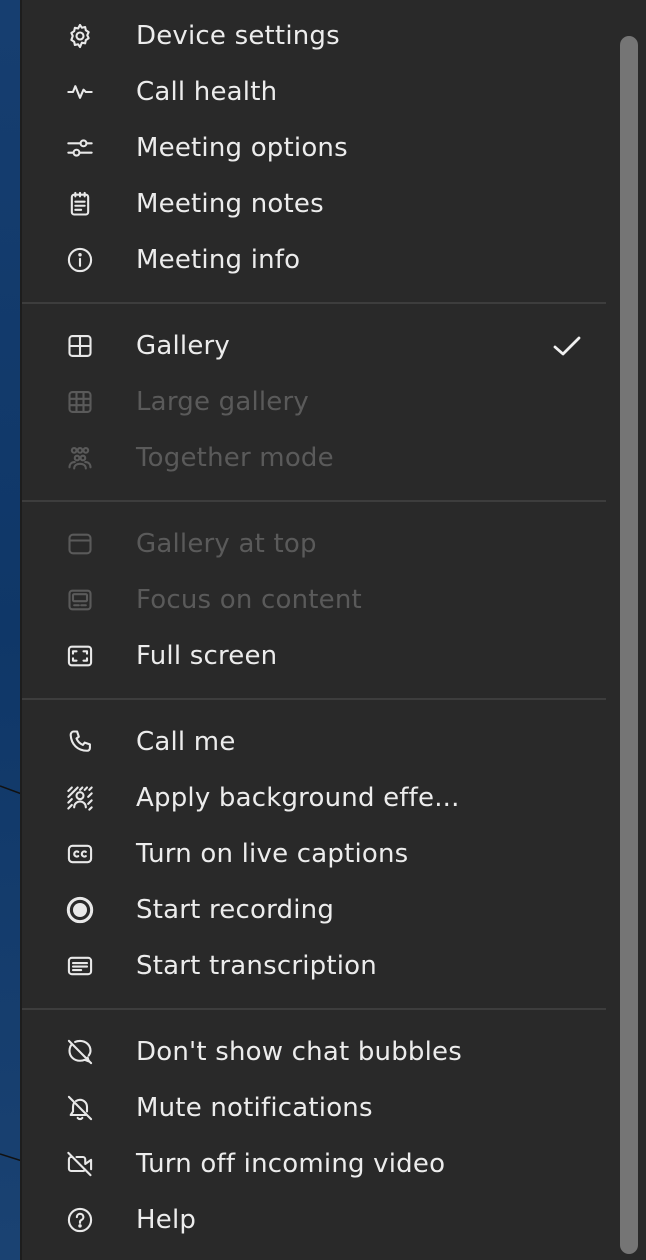 The width and height of the screenshot is (646, 1260). Describe the element at coordinates (80, 656) in the screenshot. I see `fullscreen-icon` at that location.